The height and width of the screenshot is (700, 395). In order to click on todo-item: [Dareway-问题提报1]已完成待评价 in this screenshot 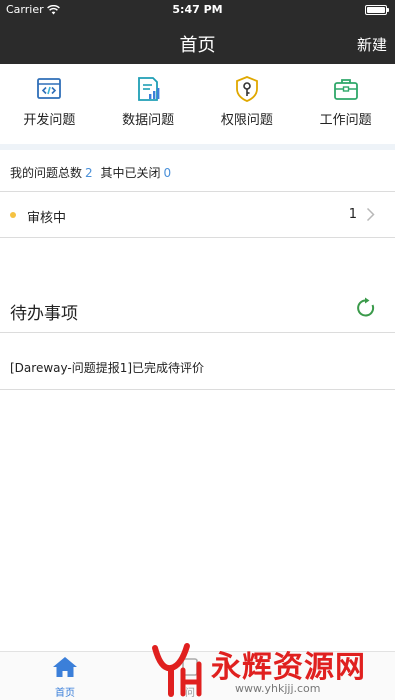, I will do `click(197, 361)`.